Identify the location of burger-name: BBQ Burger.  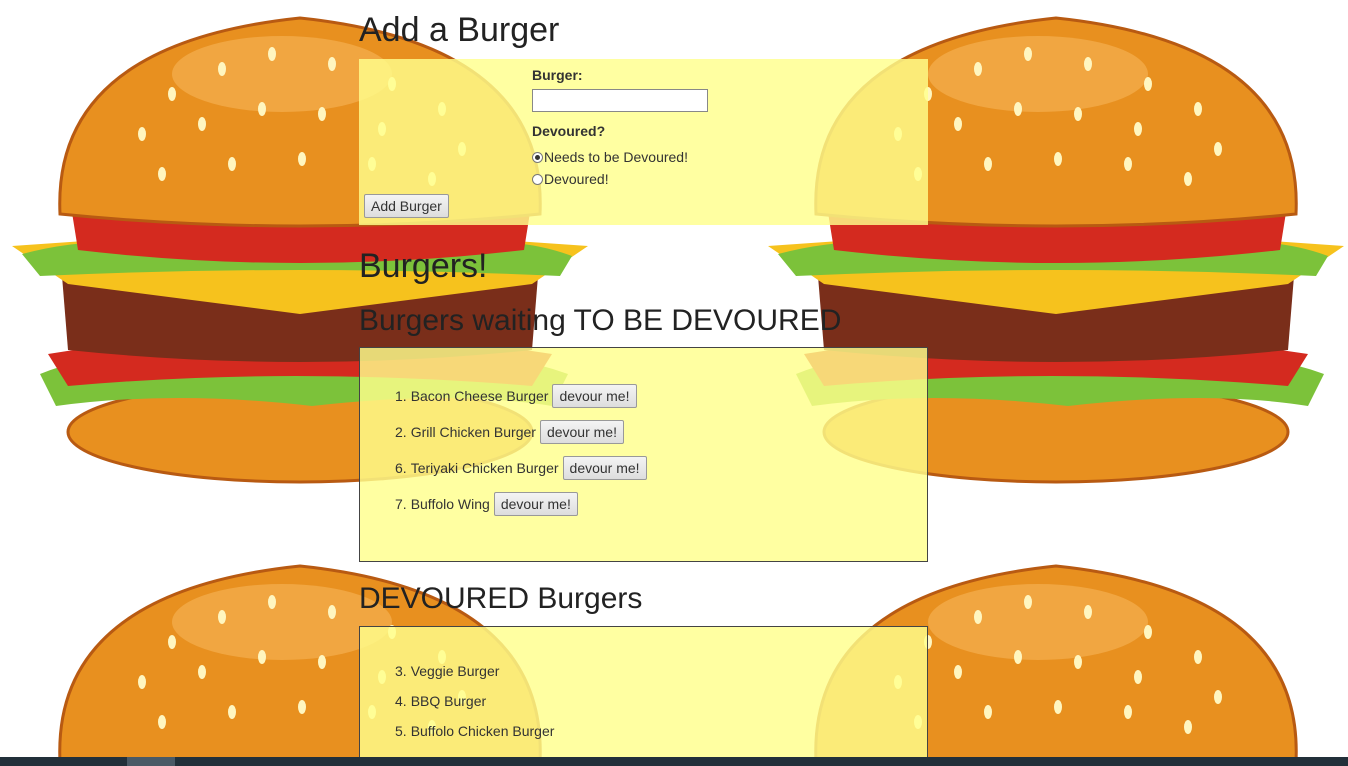
(448, 701).